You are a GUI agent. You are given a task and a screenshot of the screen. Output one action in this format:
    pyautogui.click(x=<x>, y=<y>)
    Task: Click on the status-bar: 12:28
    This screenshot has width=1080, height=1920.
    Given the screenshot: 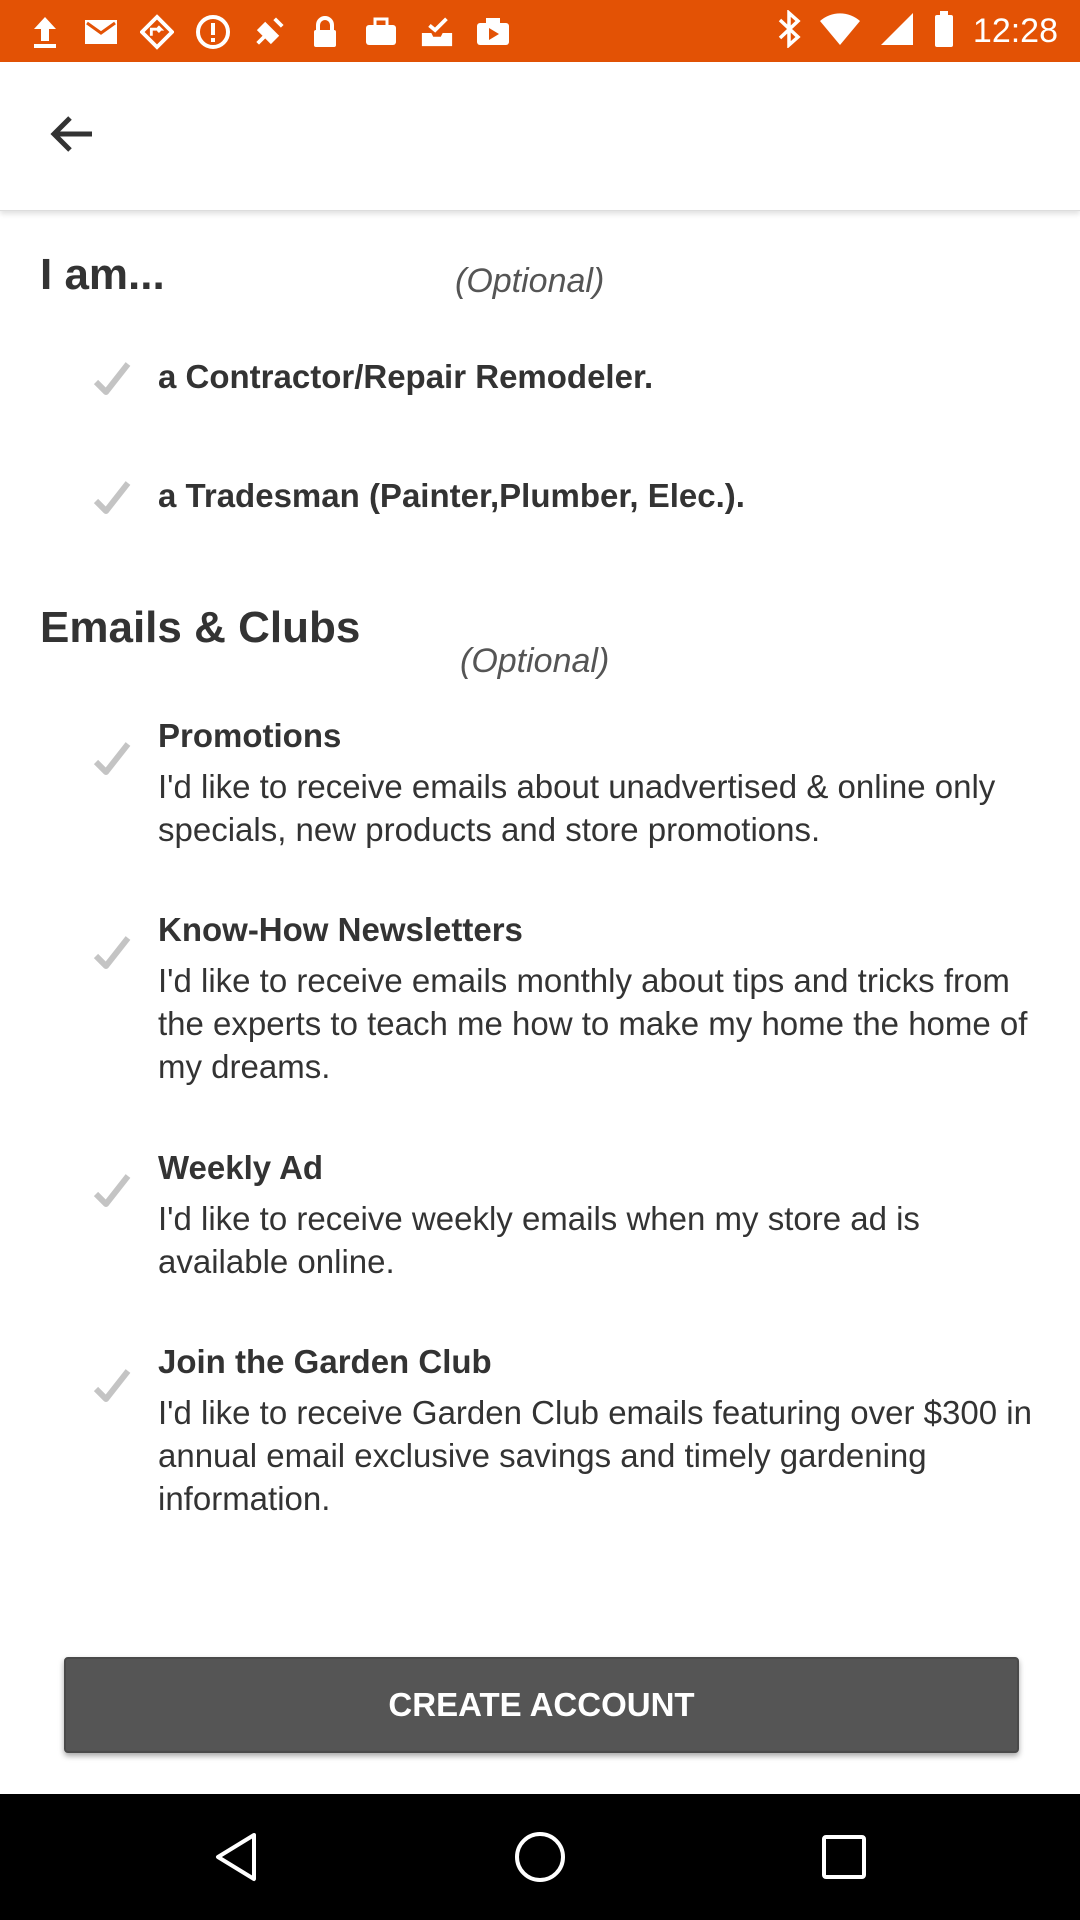 What is the action you would take?
    pyautogui.click(x=540, y=31)
    